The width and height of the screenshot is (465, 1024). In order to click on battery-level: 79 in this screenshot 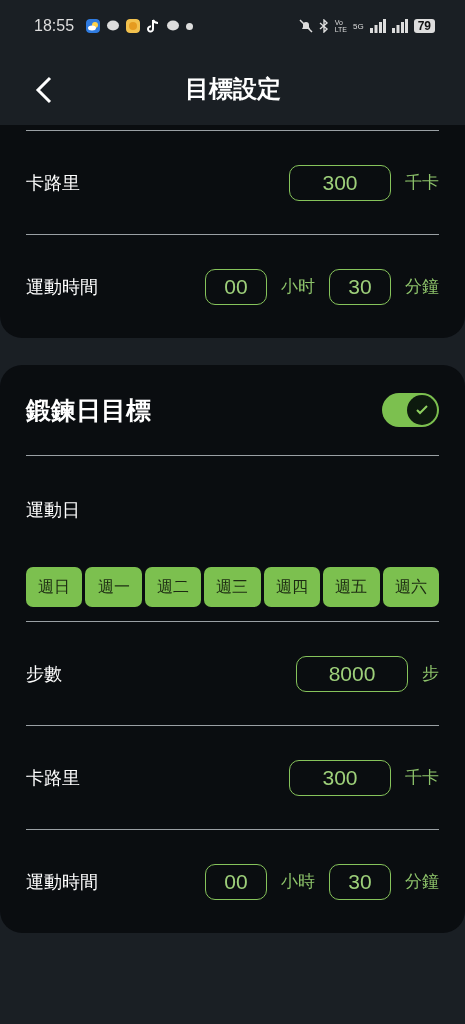, I will do `click(424, 26)`.